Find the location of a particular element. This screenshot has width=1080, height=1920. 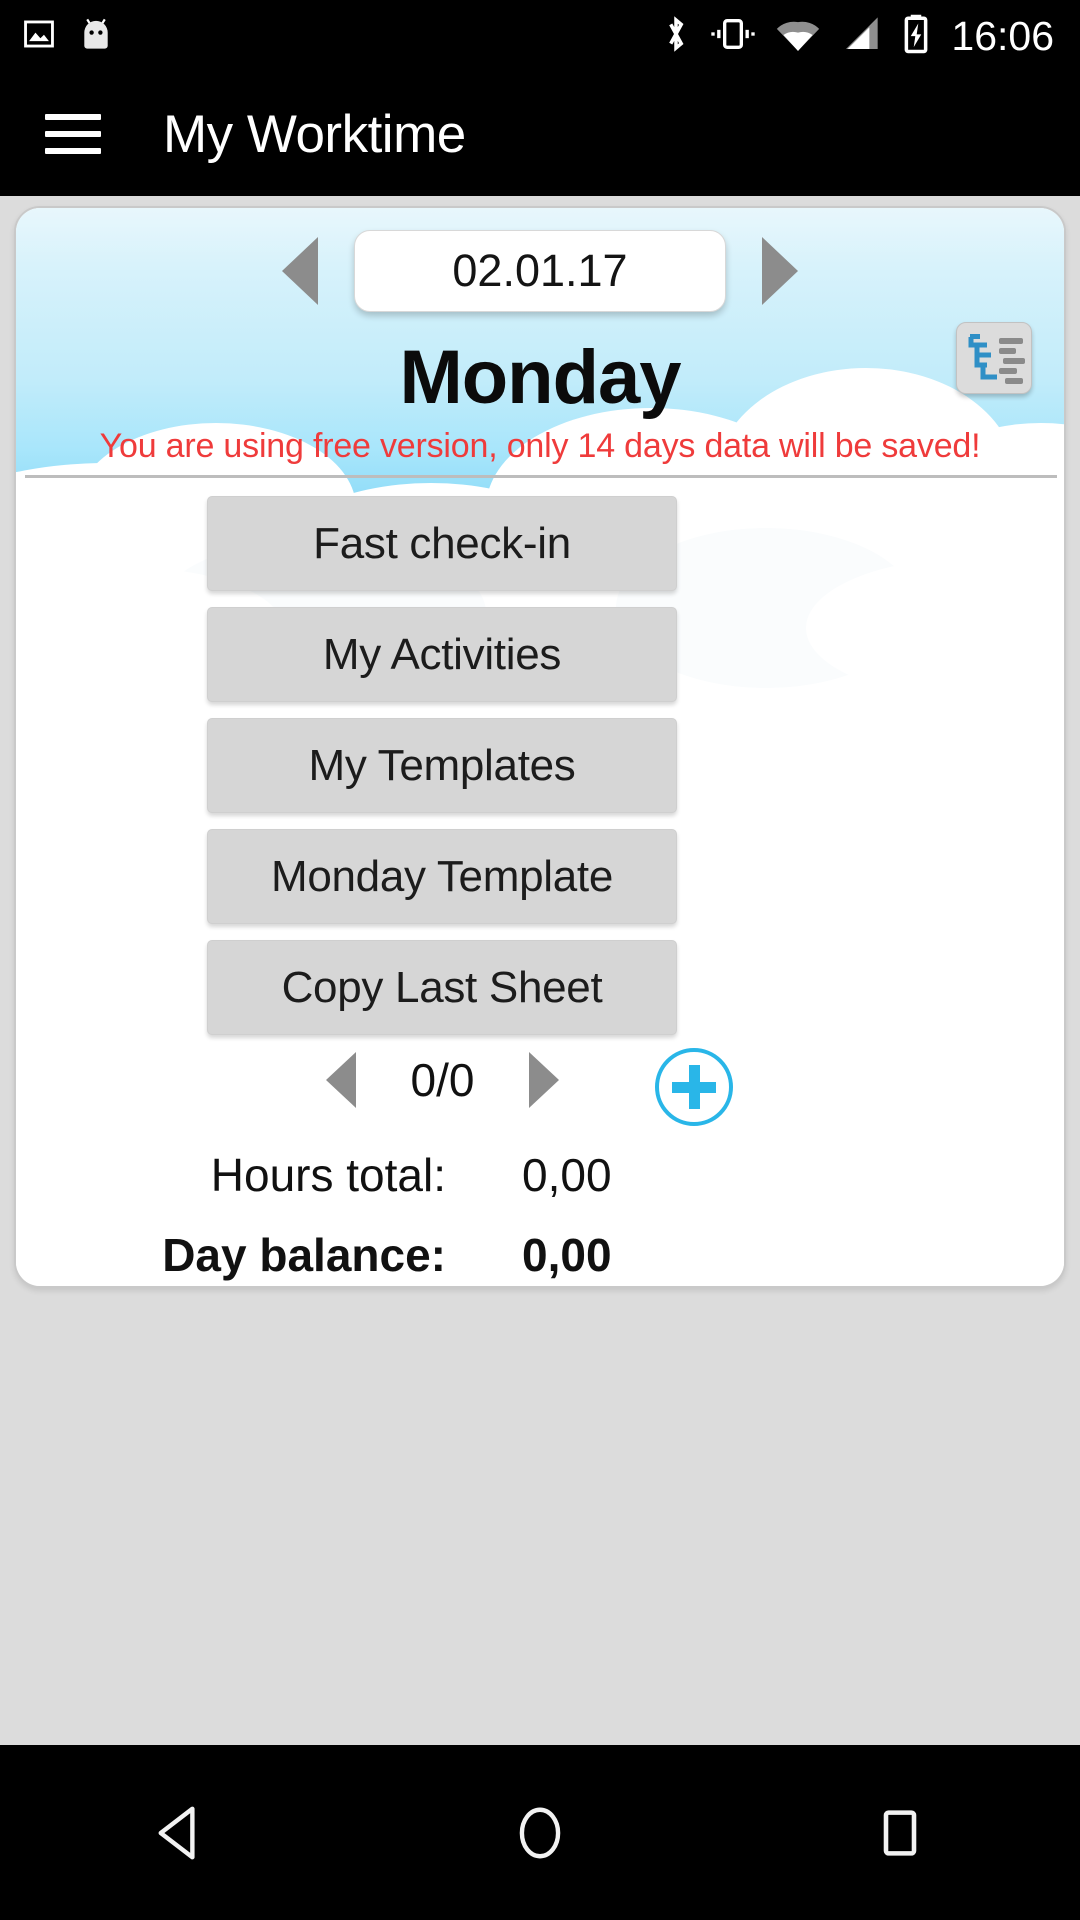

entry-pager: 0/0 is located at coordinates (442, 1080).